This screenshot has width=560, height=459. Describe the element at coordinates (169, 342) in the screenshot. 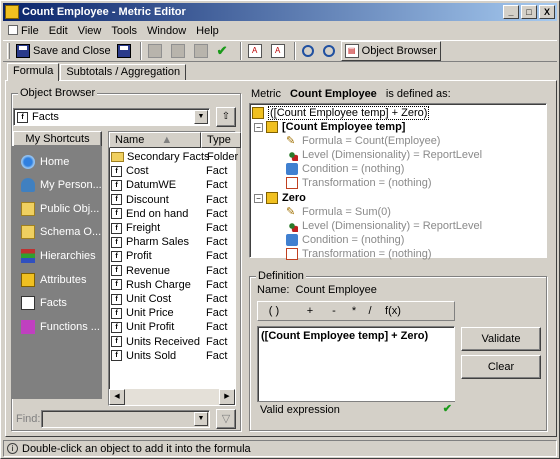

I see `list-item: f Units Received Fact` at that location.